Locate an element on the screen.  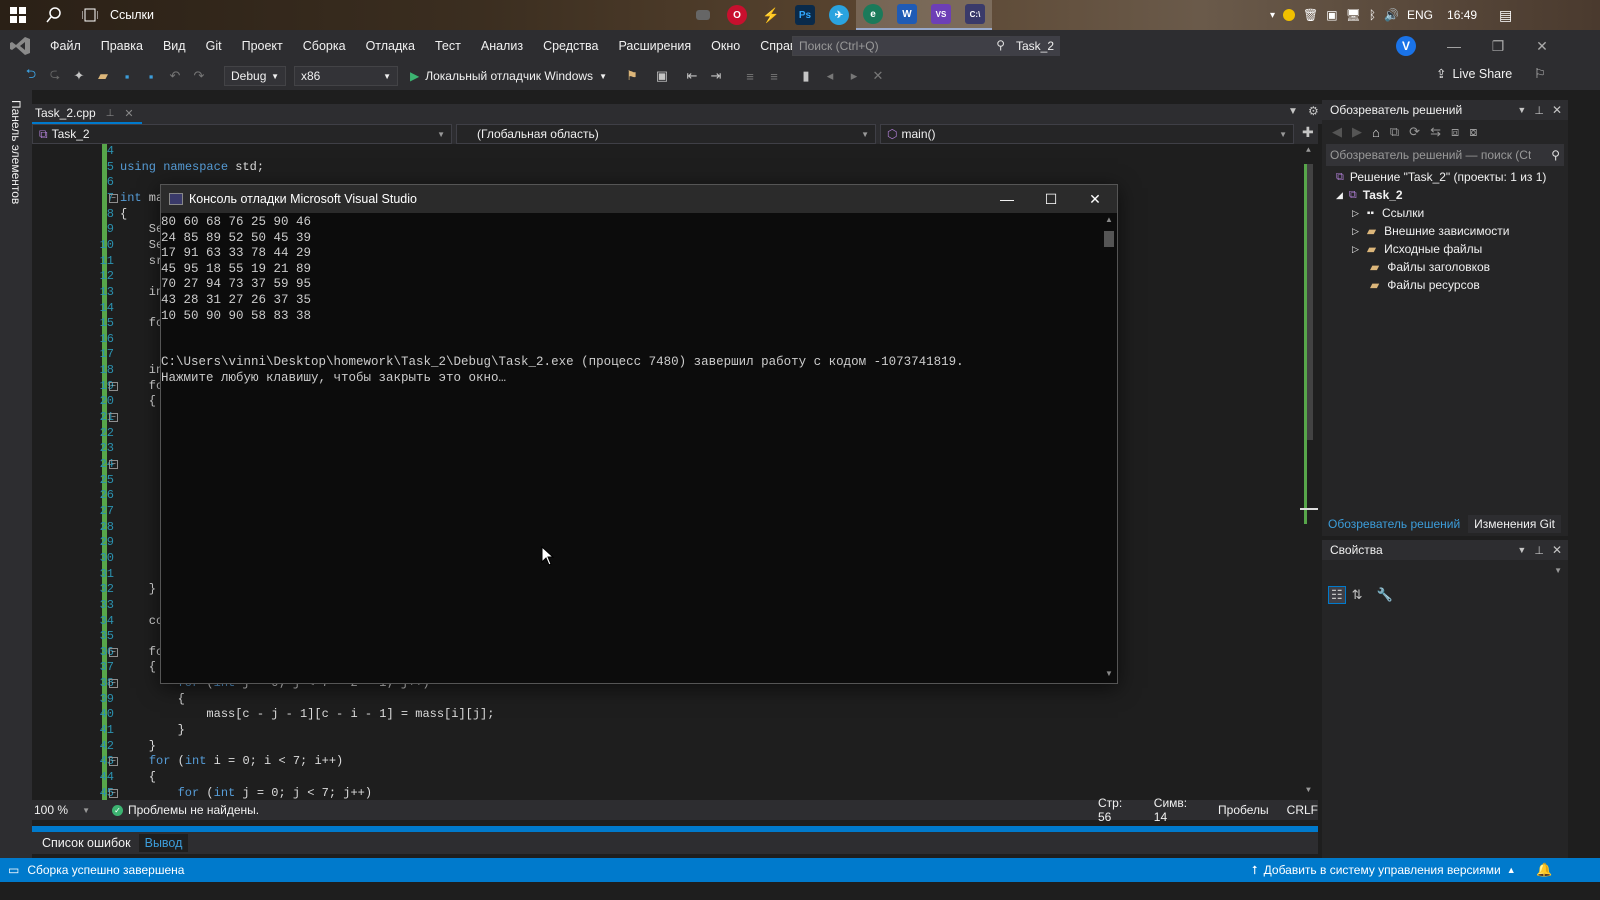
tab-list-dropdown-icon: ▼ is located at coordinates (1293, 111).